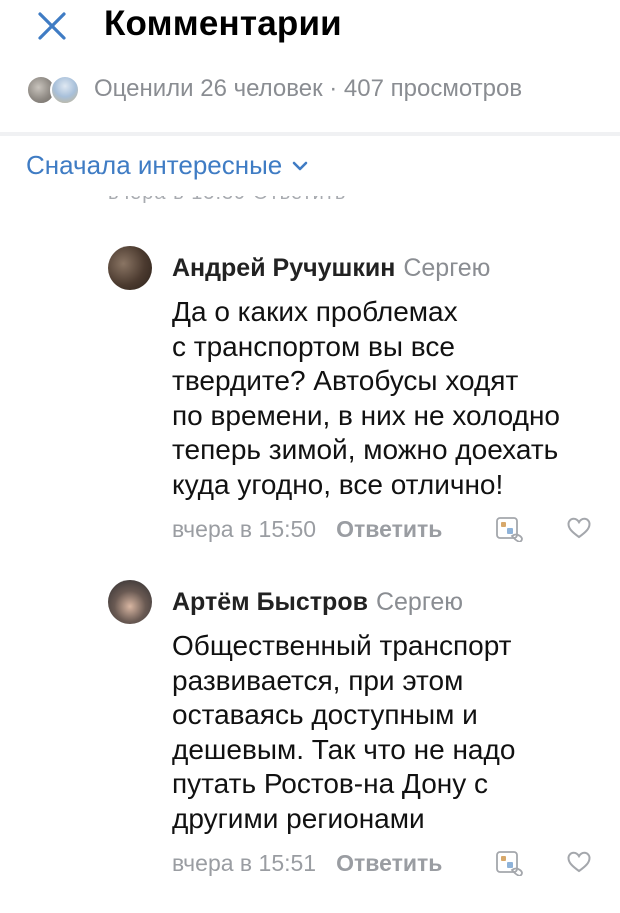 This screenshot has height=913, width=620. I want to click on liker-avatars, so click(57, 89).